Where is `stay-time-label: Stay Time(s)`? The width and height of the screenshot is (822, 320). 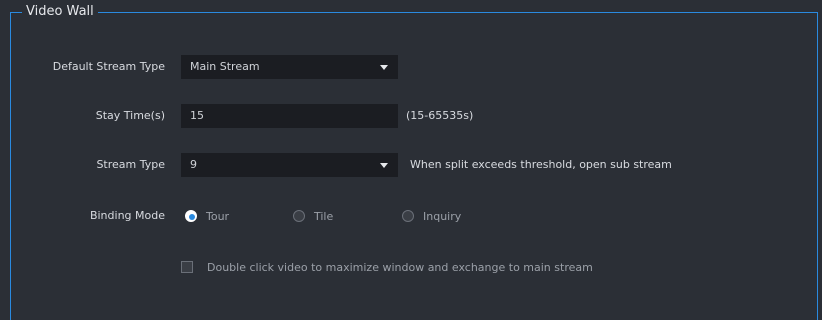 stay-time-label: Stay Time(s) is located at coordinates (130, 115).